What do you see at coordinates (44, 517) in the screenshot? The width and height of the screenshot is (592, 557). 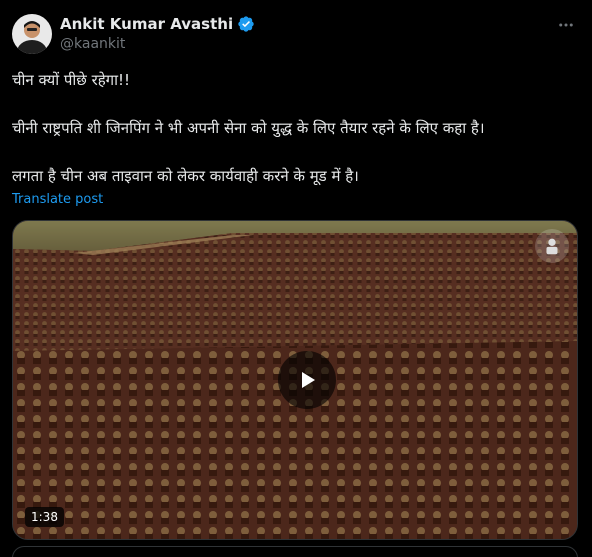 I see `video-duration: 1:38` at bounding box center [44, 517].